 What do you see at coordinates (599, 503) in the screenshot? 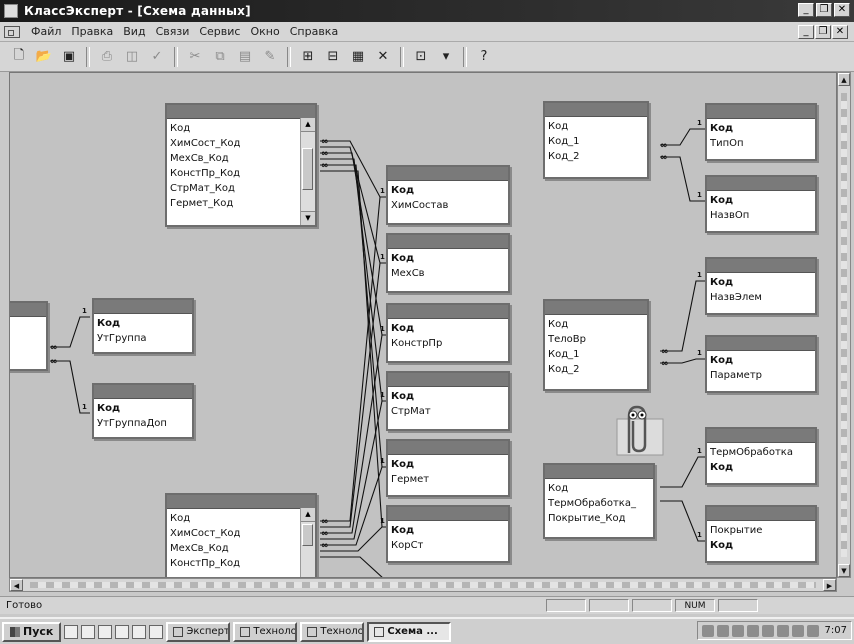
I see `field: ТермОбработка_` at bounding box center [599, 503].